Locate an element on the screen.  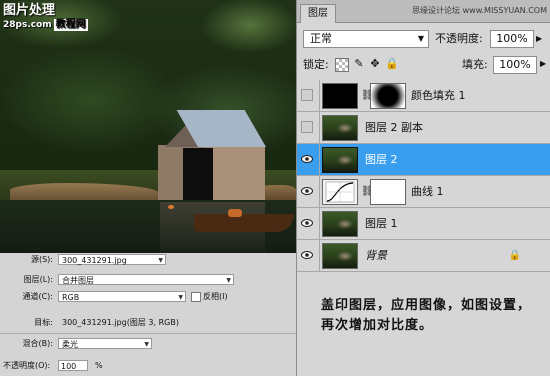
source-row: 源(S): 300_431291.jpg ▼ is located at coordinates (148, 259).